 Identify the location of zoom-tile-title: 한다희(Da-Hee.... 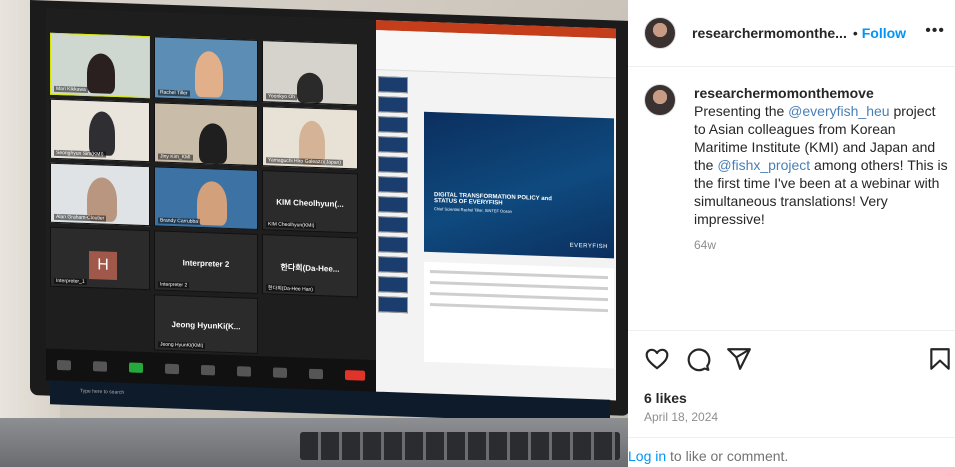
(310, 268).